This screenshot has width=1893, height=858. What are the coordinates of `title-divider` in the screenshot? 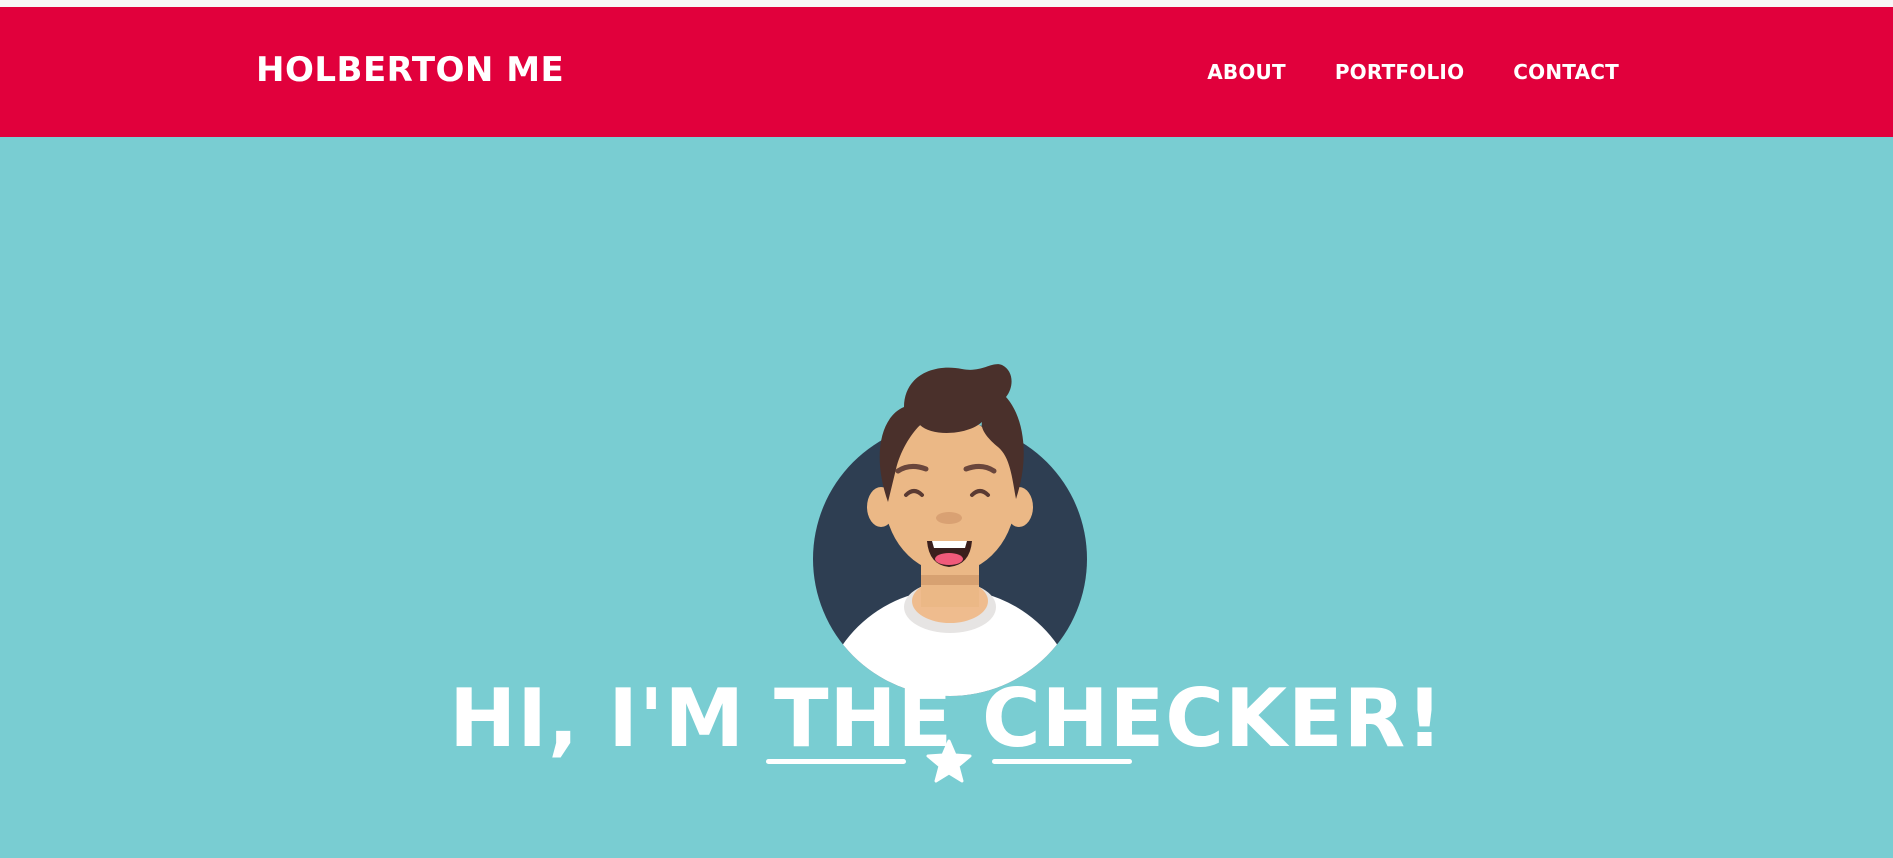 It's located at (949, 762).